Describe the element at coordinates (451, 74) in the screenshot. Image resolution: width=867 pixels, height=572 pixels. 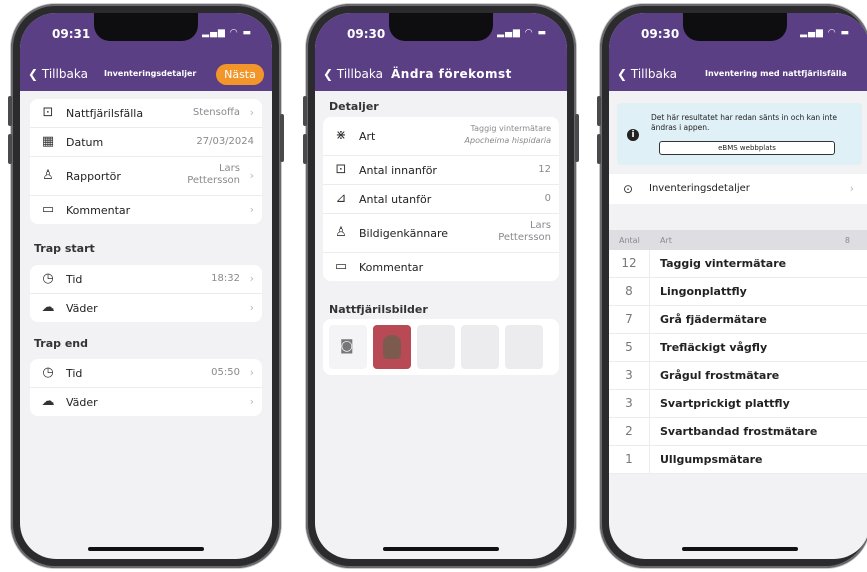
I see `page-title: Ändra förekomst` at that location.